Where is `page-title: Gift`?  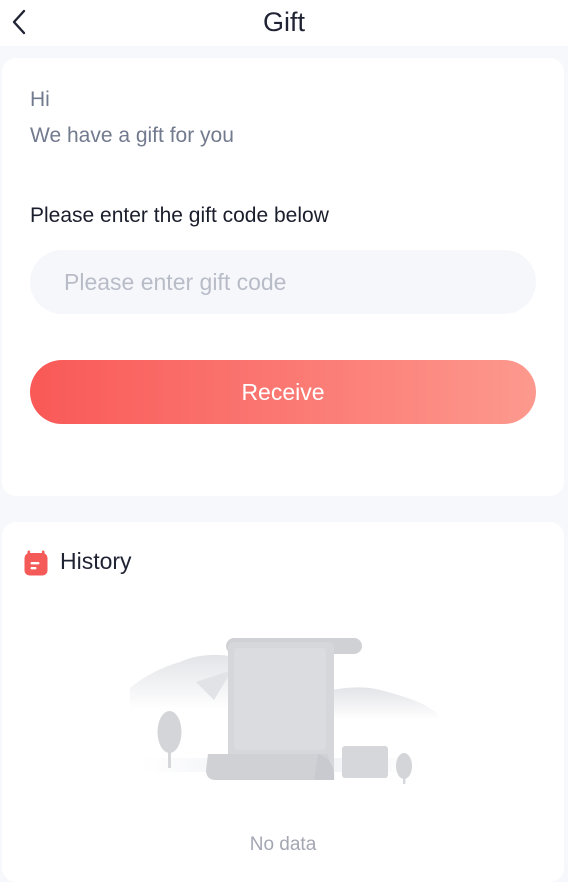 page-title: Gift is located at coordinates (283, 22).